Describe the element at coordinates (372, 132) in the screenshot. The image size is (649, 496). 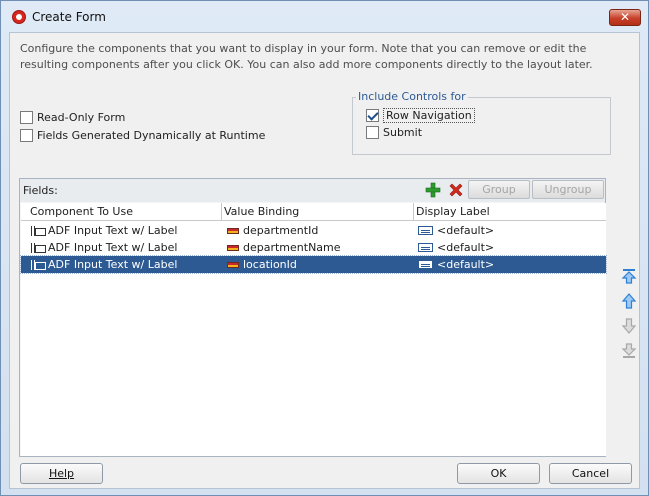
I see `submit-checkbox` at that location.